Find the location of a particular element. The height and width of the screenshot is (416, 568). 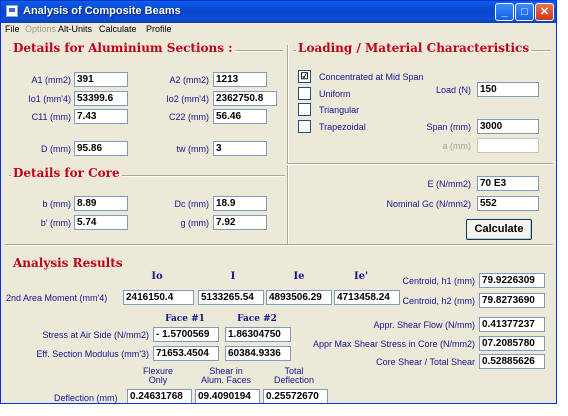

window-title: Analysis of Composite Beams is located at coordinates (102, 11).